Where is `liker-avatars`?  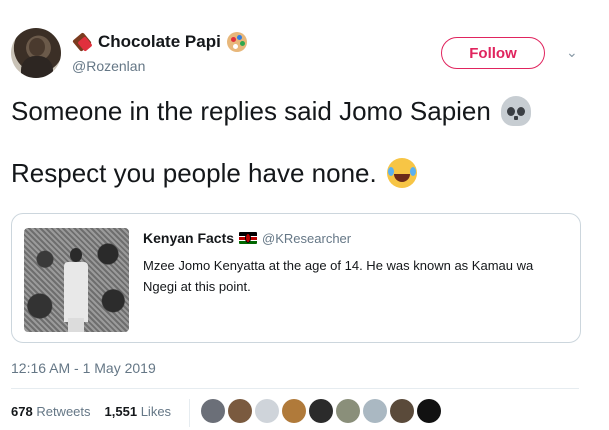 liker-avatars is located at coordinates (321, 411).